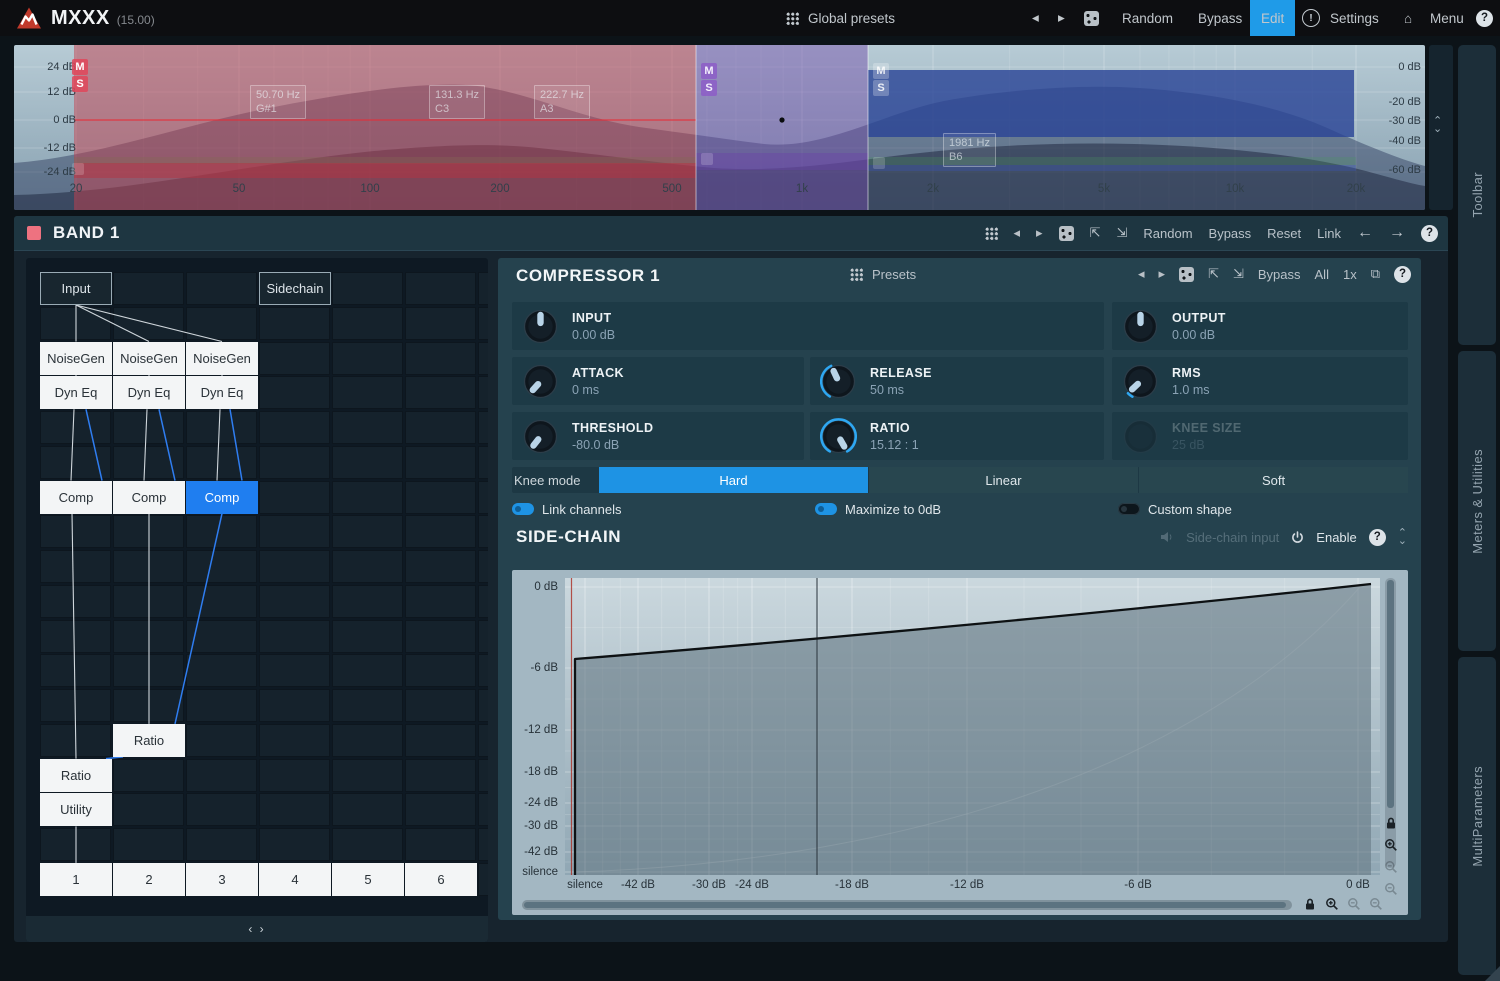 This screenshot has width=1500, height=981. Describe the element at coordinates (149, 393) in the screenshot. I see `node-eq2: Dyn Eq` at that location.